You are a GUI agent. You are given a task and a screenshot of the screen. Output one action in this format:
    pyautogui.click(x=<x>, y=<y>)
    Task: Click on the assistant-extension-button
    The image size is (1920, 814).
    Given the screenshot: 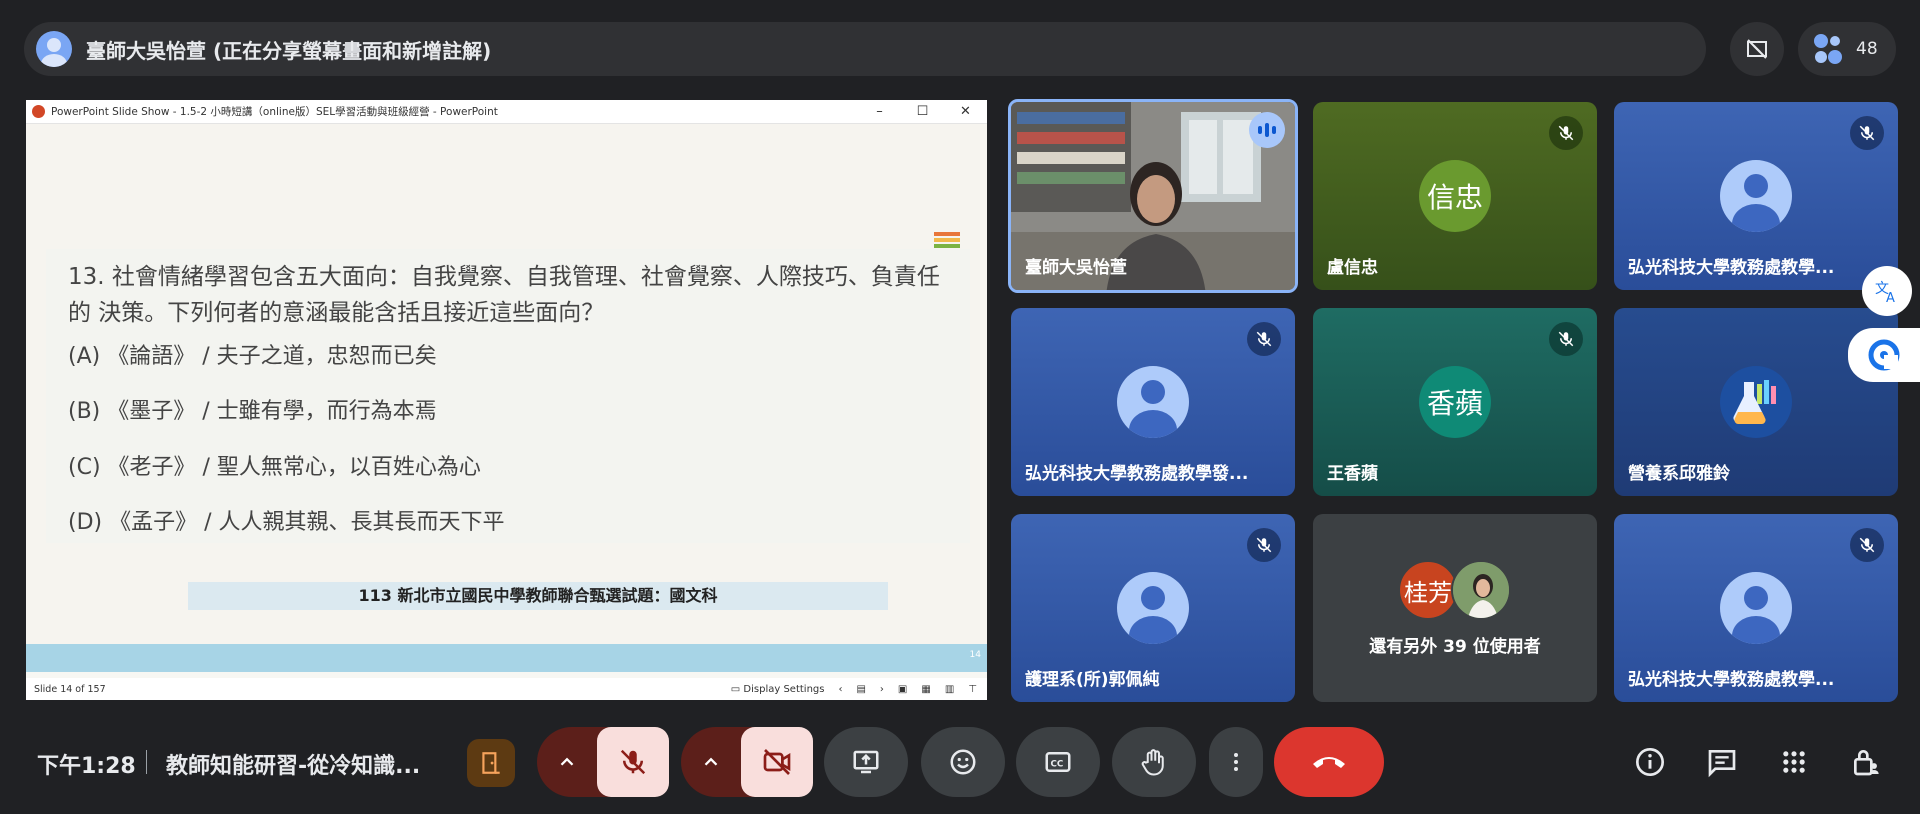 What is the action you would take?
    pyautogui.click(x=1884, y=355)
    